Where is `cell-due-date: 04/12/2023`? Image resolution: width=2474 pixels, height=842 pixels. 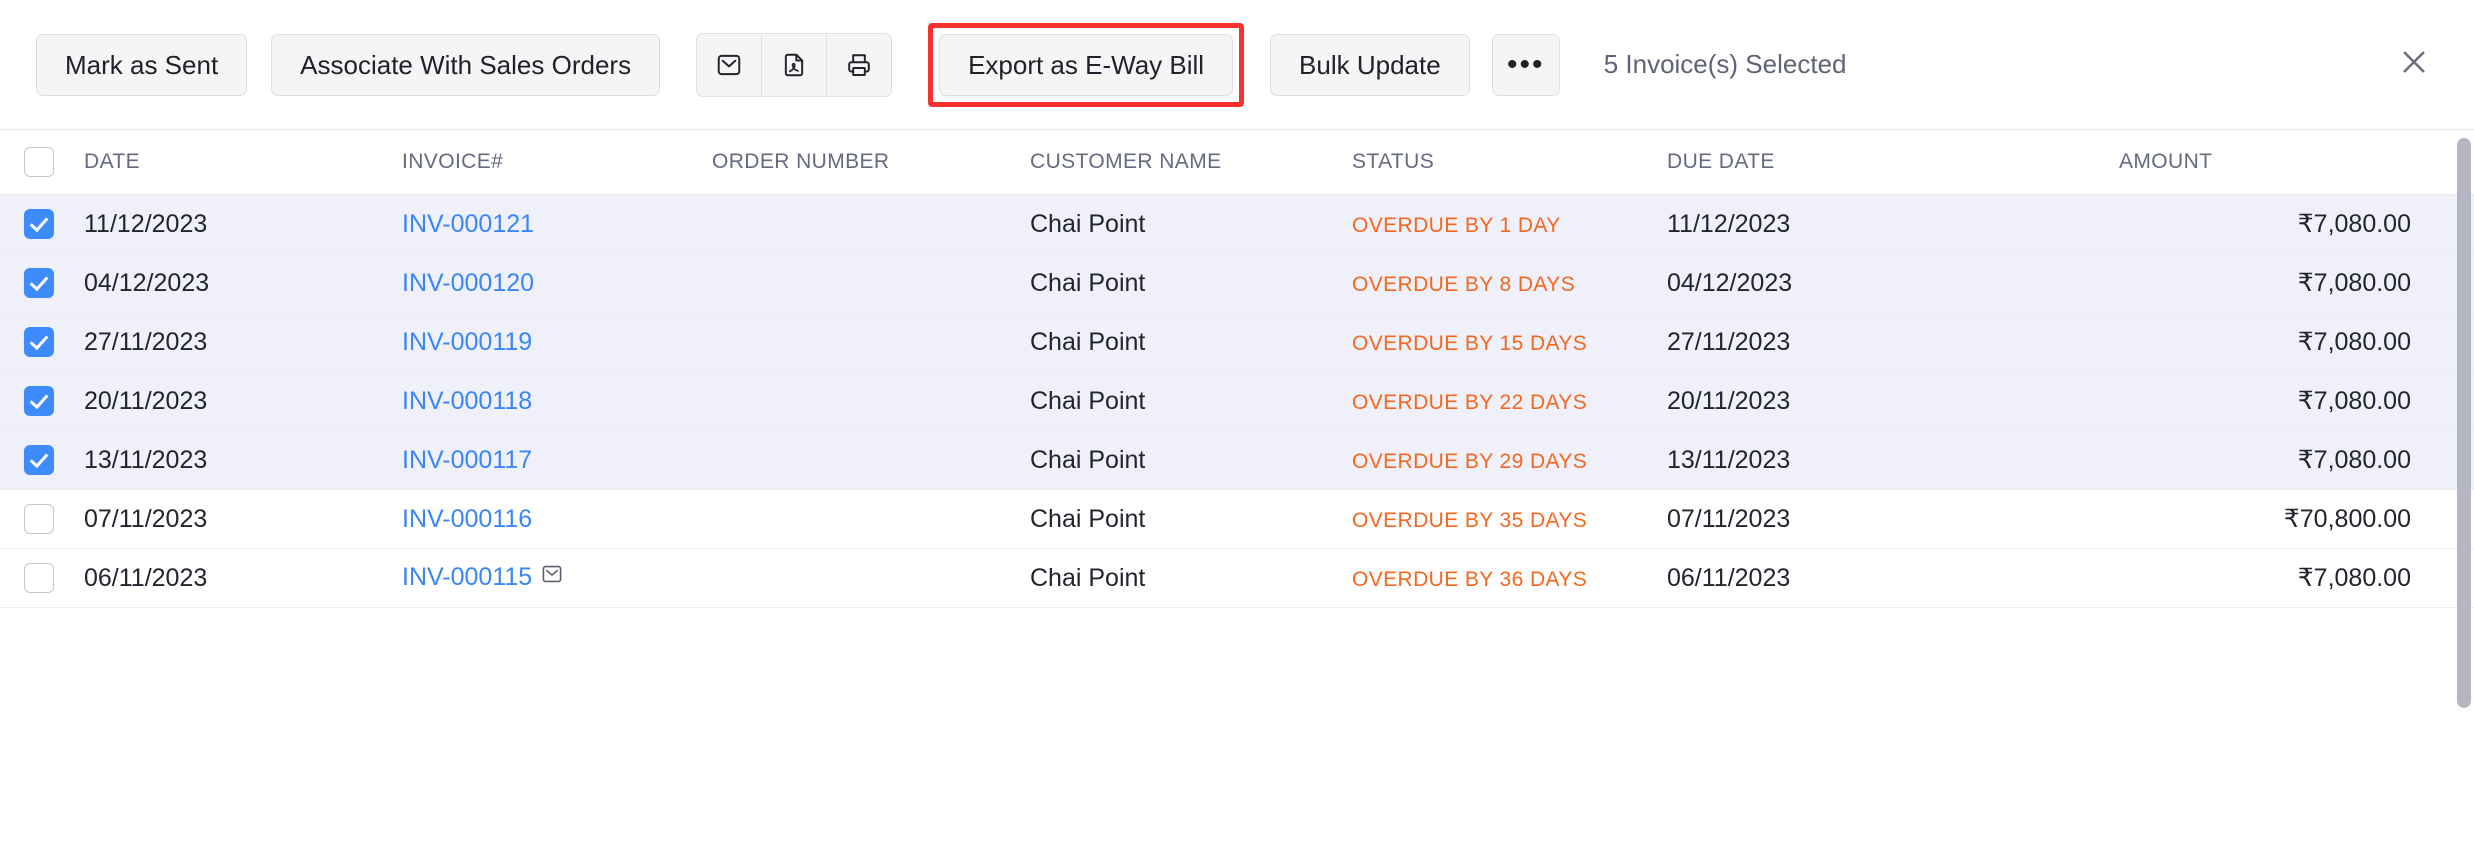 cell-due-date: 04/12/2023 is located at coordinates (1893, 283).